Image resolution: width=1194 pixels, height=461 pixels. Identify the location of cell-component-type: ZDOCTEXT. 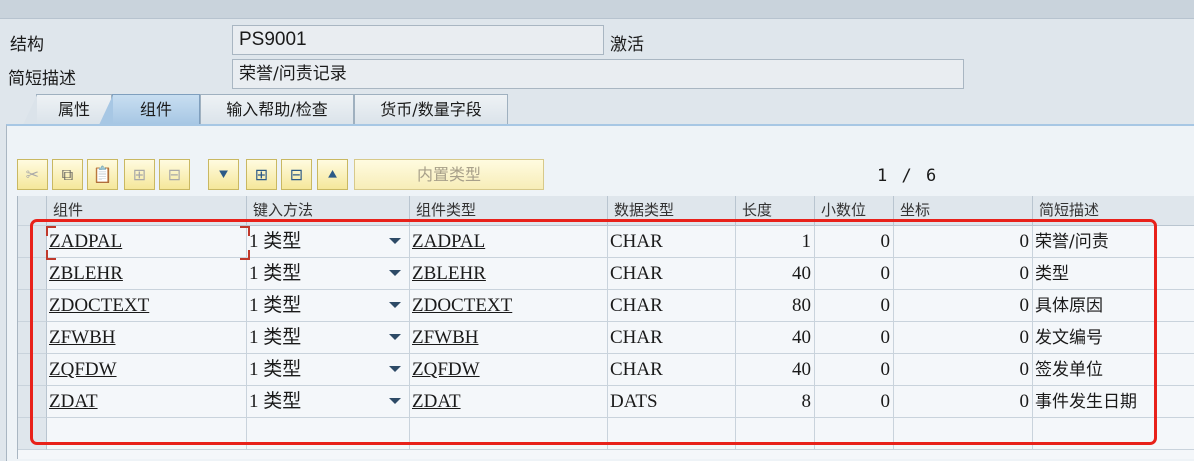
(509, 306).